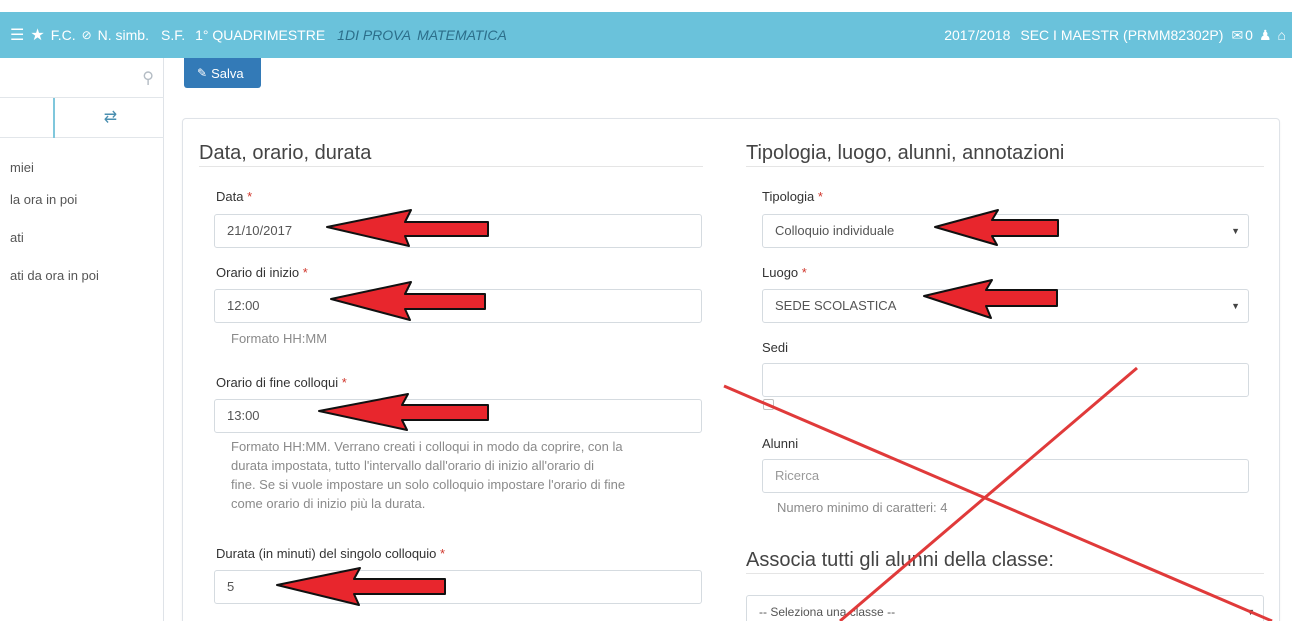  I want to click on sidebar-search-input: ⚲, so click(82, 78).